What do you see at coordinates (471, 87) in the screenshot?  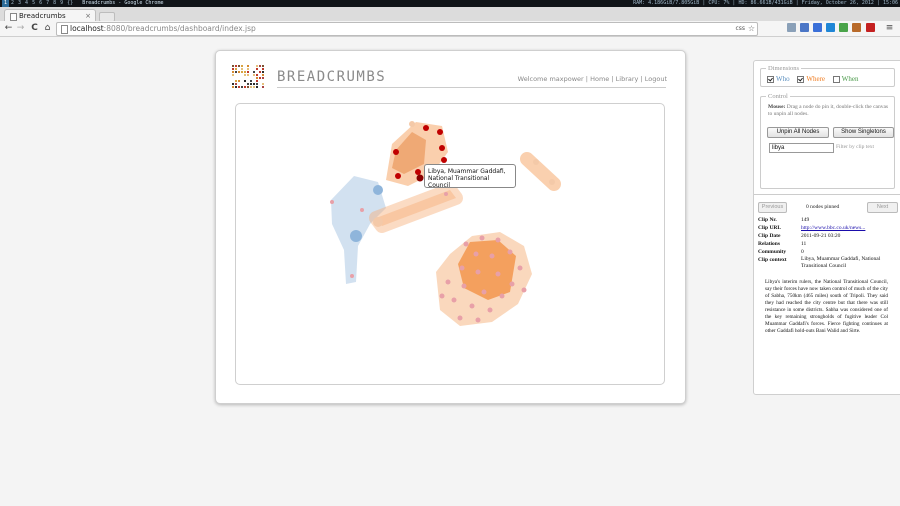 I see `brand-divider` at bounding box center [471, 87].